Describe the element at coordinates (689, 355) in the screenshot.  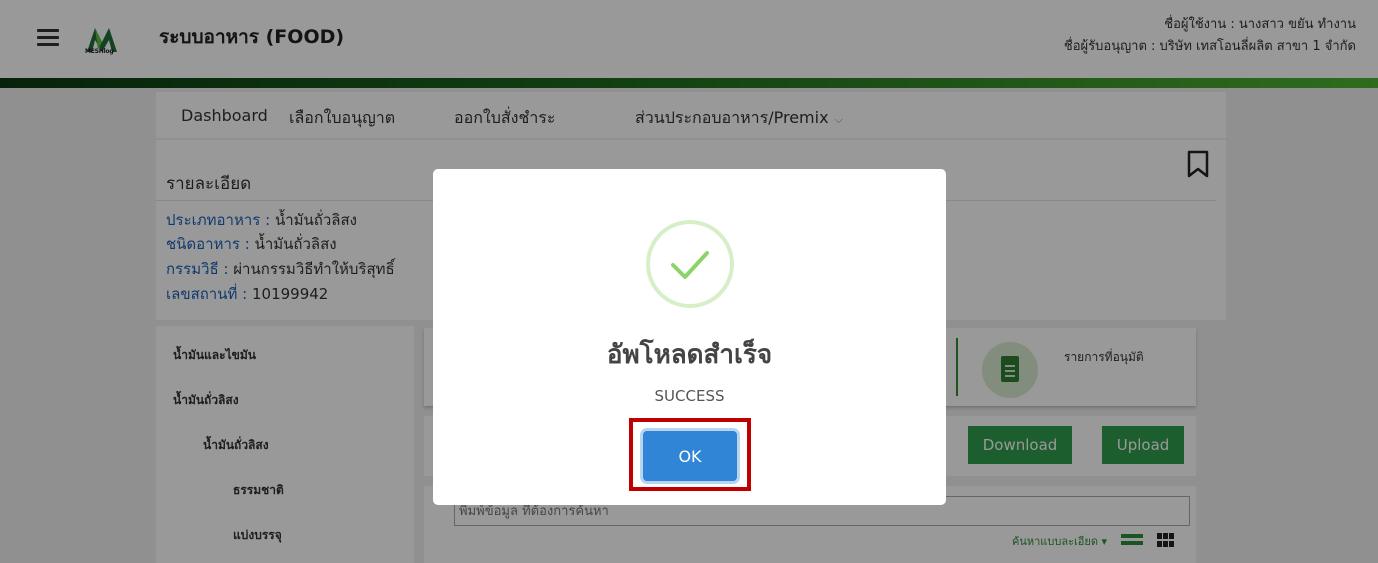
I see `dialog-title: อัพโหลดสำเร็จ` at that location.